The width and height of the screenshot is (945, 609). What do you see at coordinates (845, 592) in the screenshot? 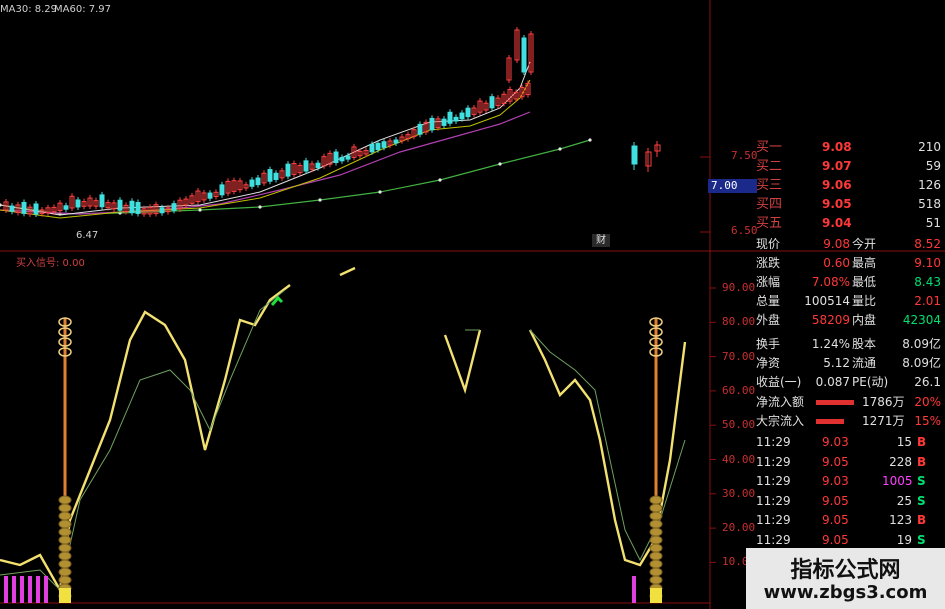
I see `watermark-url: www.zbgs3.com` at bounding box center [845, 592].